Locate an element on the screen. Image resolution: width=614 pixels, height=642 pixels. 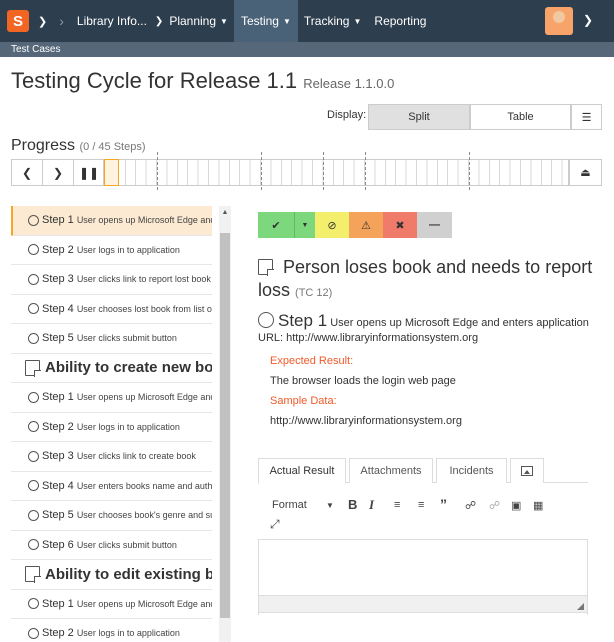
test-case-id: (TC 12) is located at coordinates (314, 293).